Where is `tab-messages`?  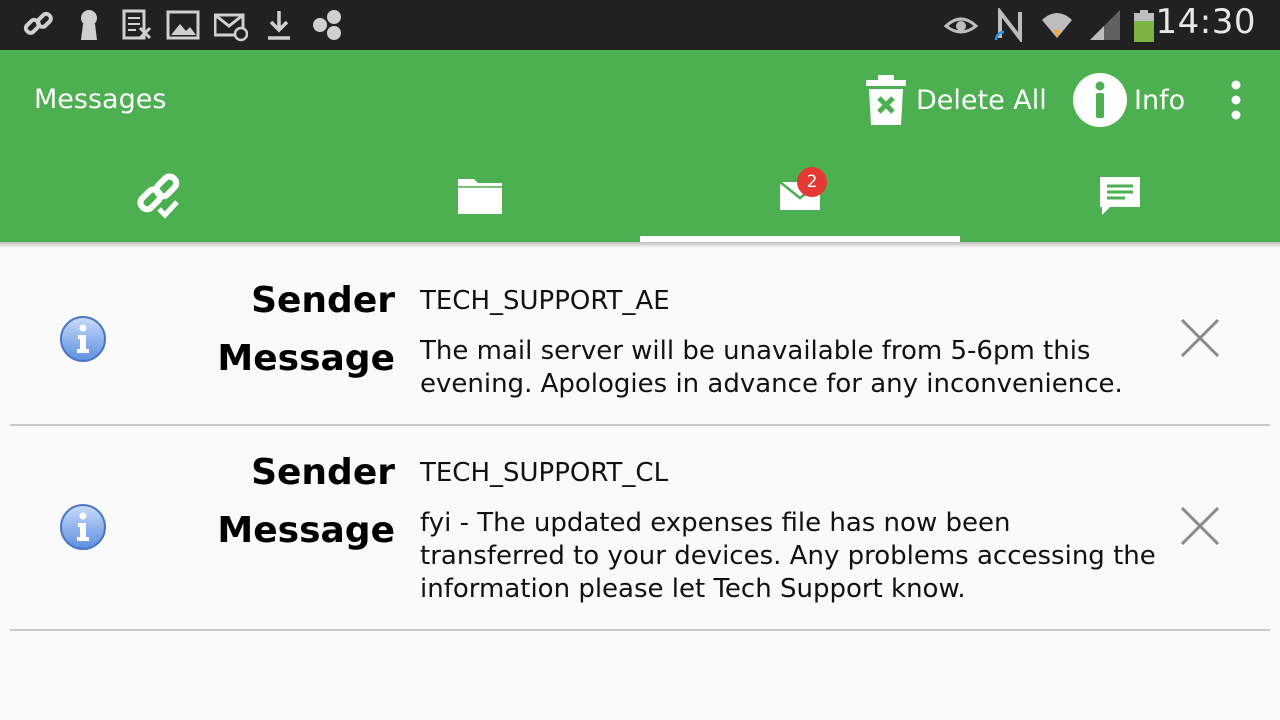
tab-messages is located at coordinates (800, 196).